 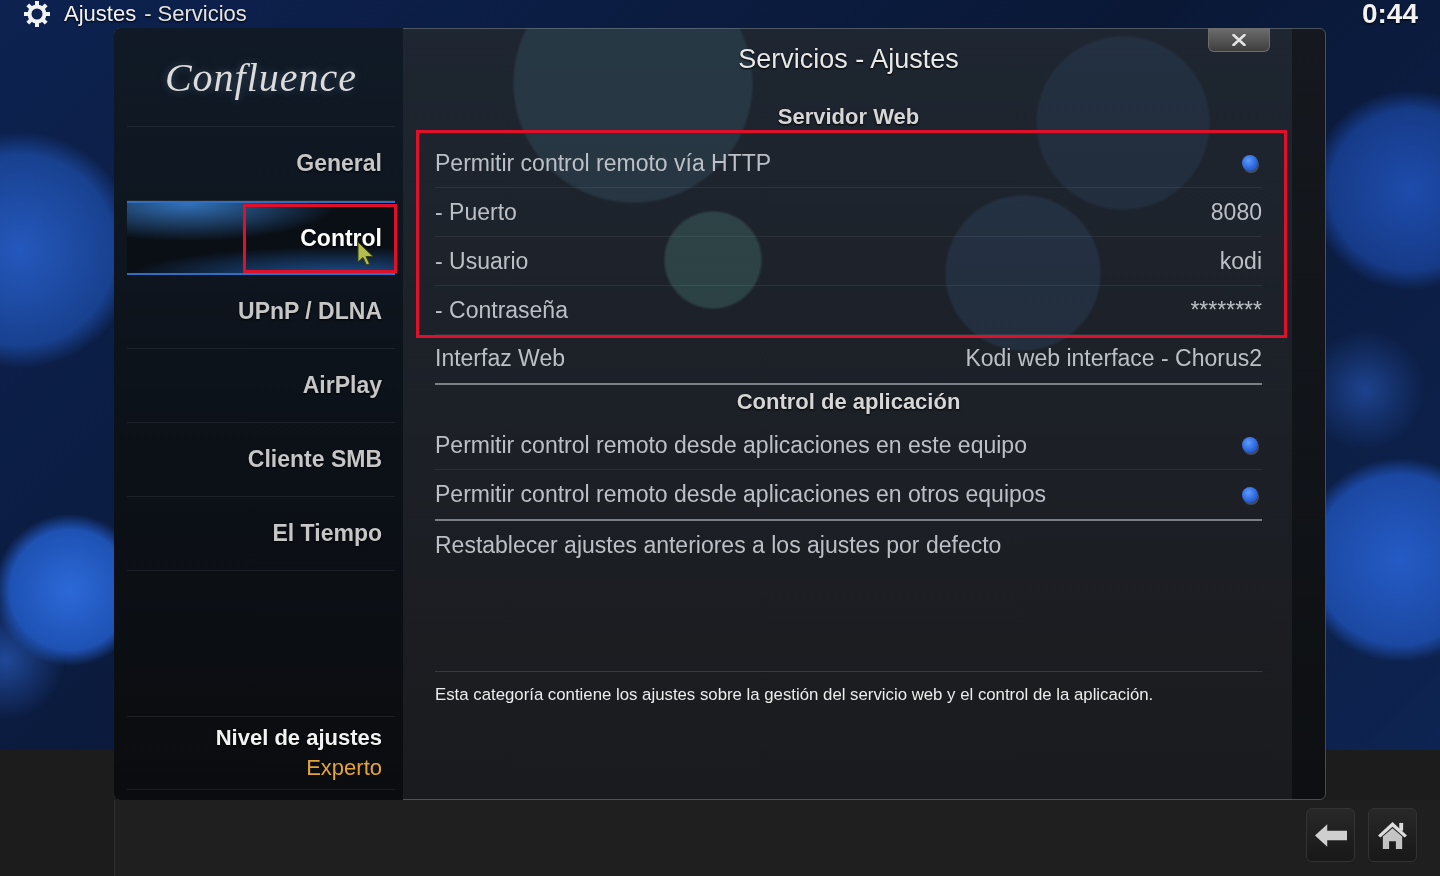 I want to click on back-button, so click(x=1330, y=835).